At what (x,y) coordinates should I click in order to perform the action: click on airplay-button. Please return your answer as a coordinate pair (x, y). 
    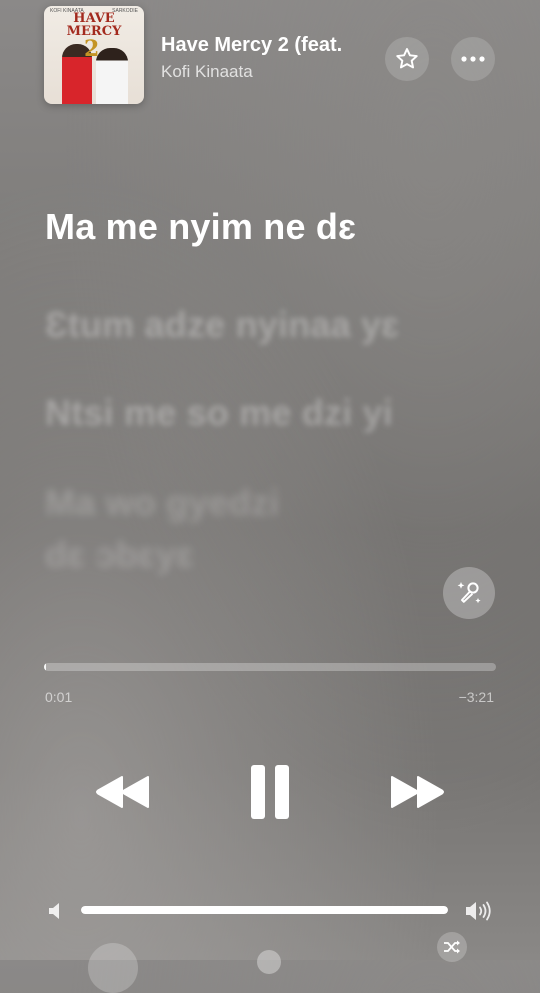
    Looking at the image, I should click on (269, 962).